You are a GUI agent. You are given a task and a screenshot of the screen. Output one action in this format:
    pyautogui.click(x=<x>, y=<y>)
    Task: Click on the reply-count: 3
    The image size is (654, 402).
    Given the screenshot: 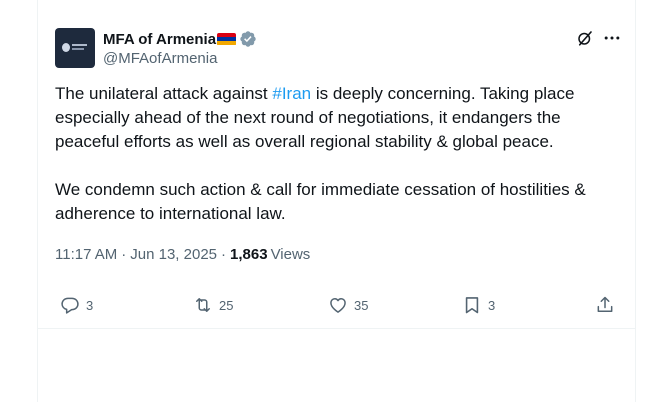 What is the action you would take?
    pyautogui.click(x=90, y=305)
    